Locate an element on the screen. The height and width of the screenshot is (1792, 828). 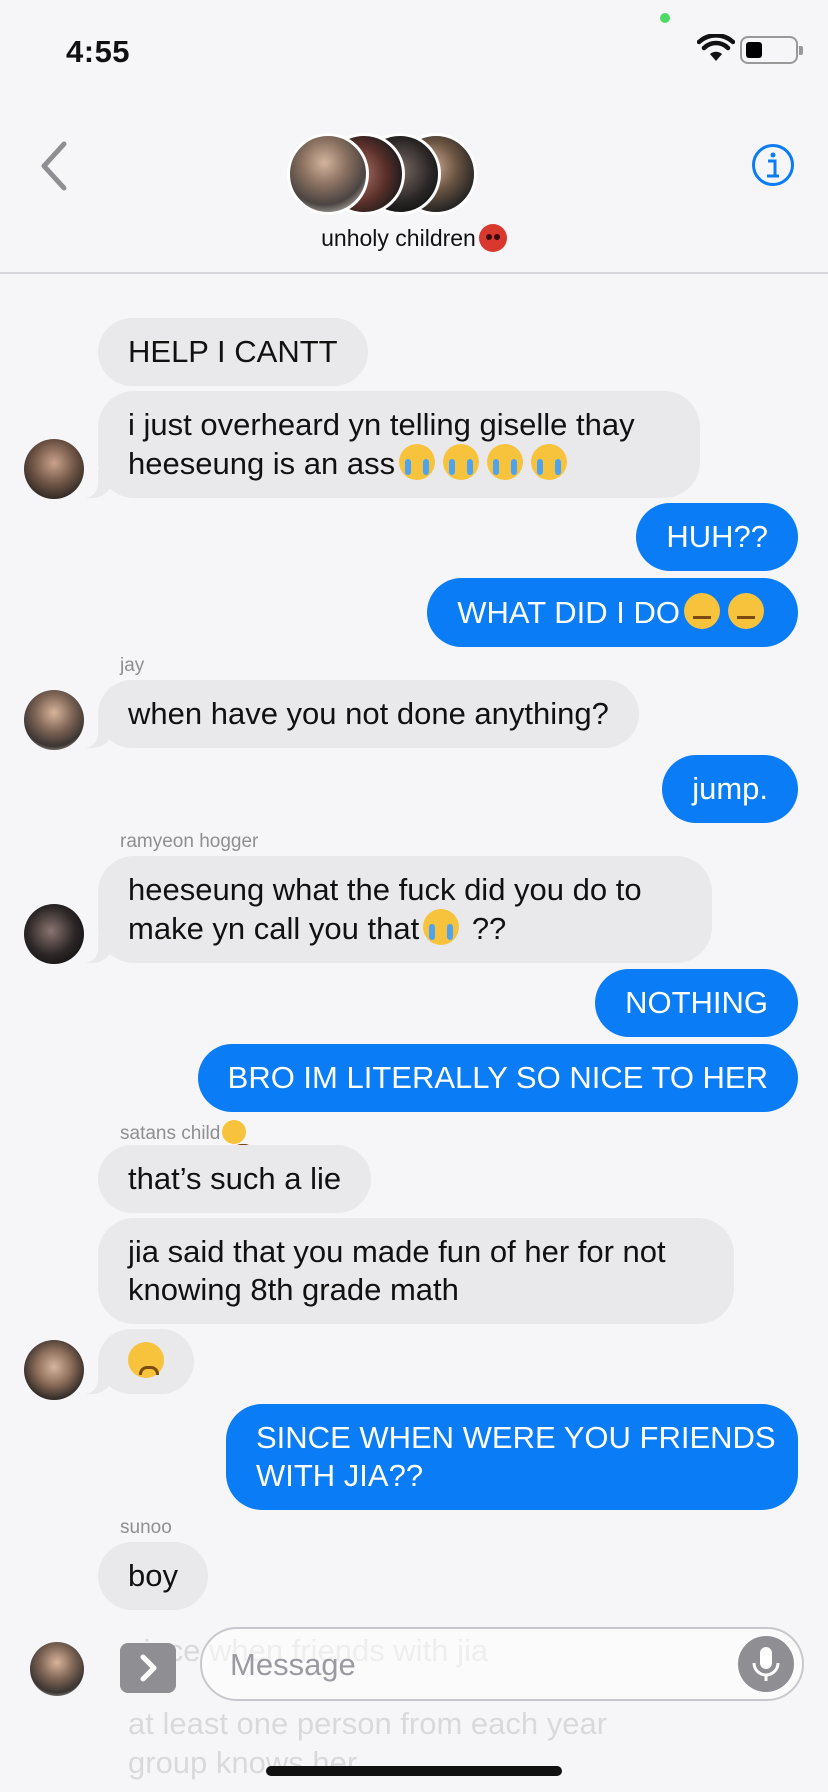
header-divider is located at coordinates (414, 272).